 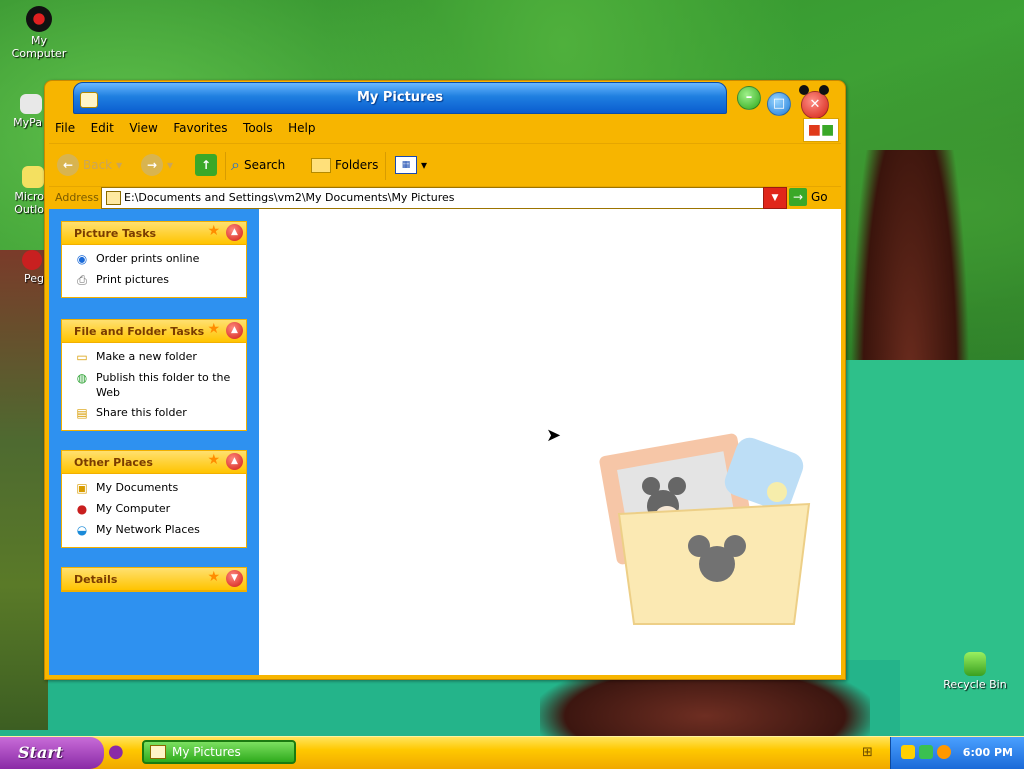 I want to click on mickey-computer-icon: ●, so click(x=82, y=509).